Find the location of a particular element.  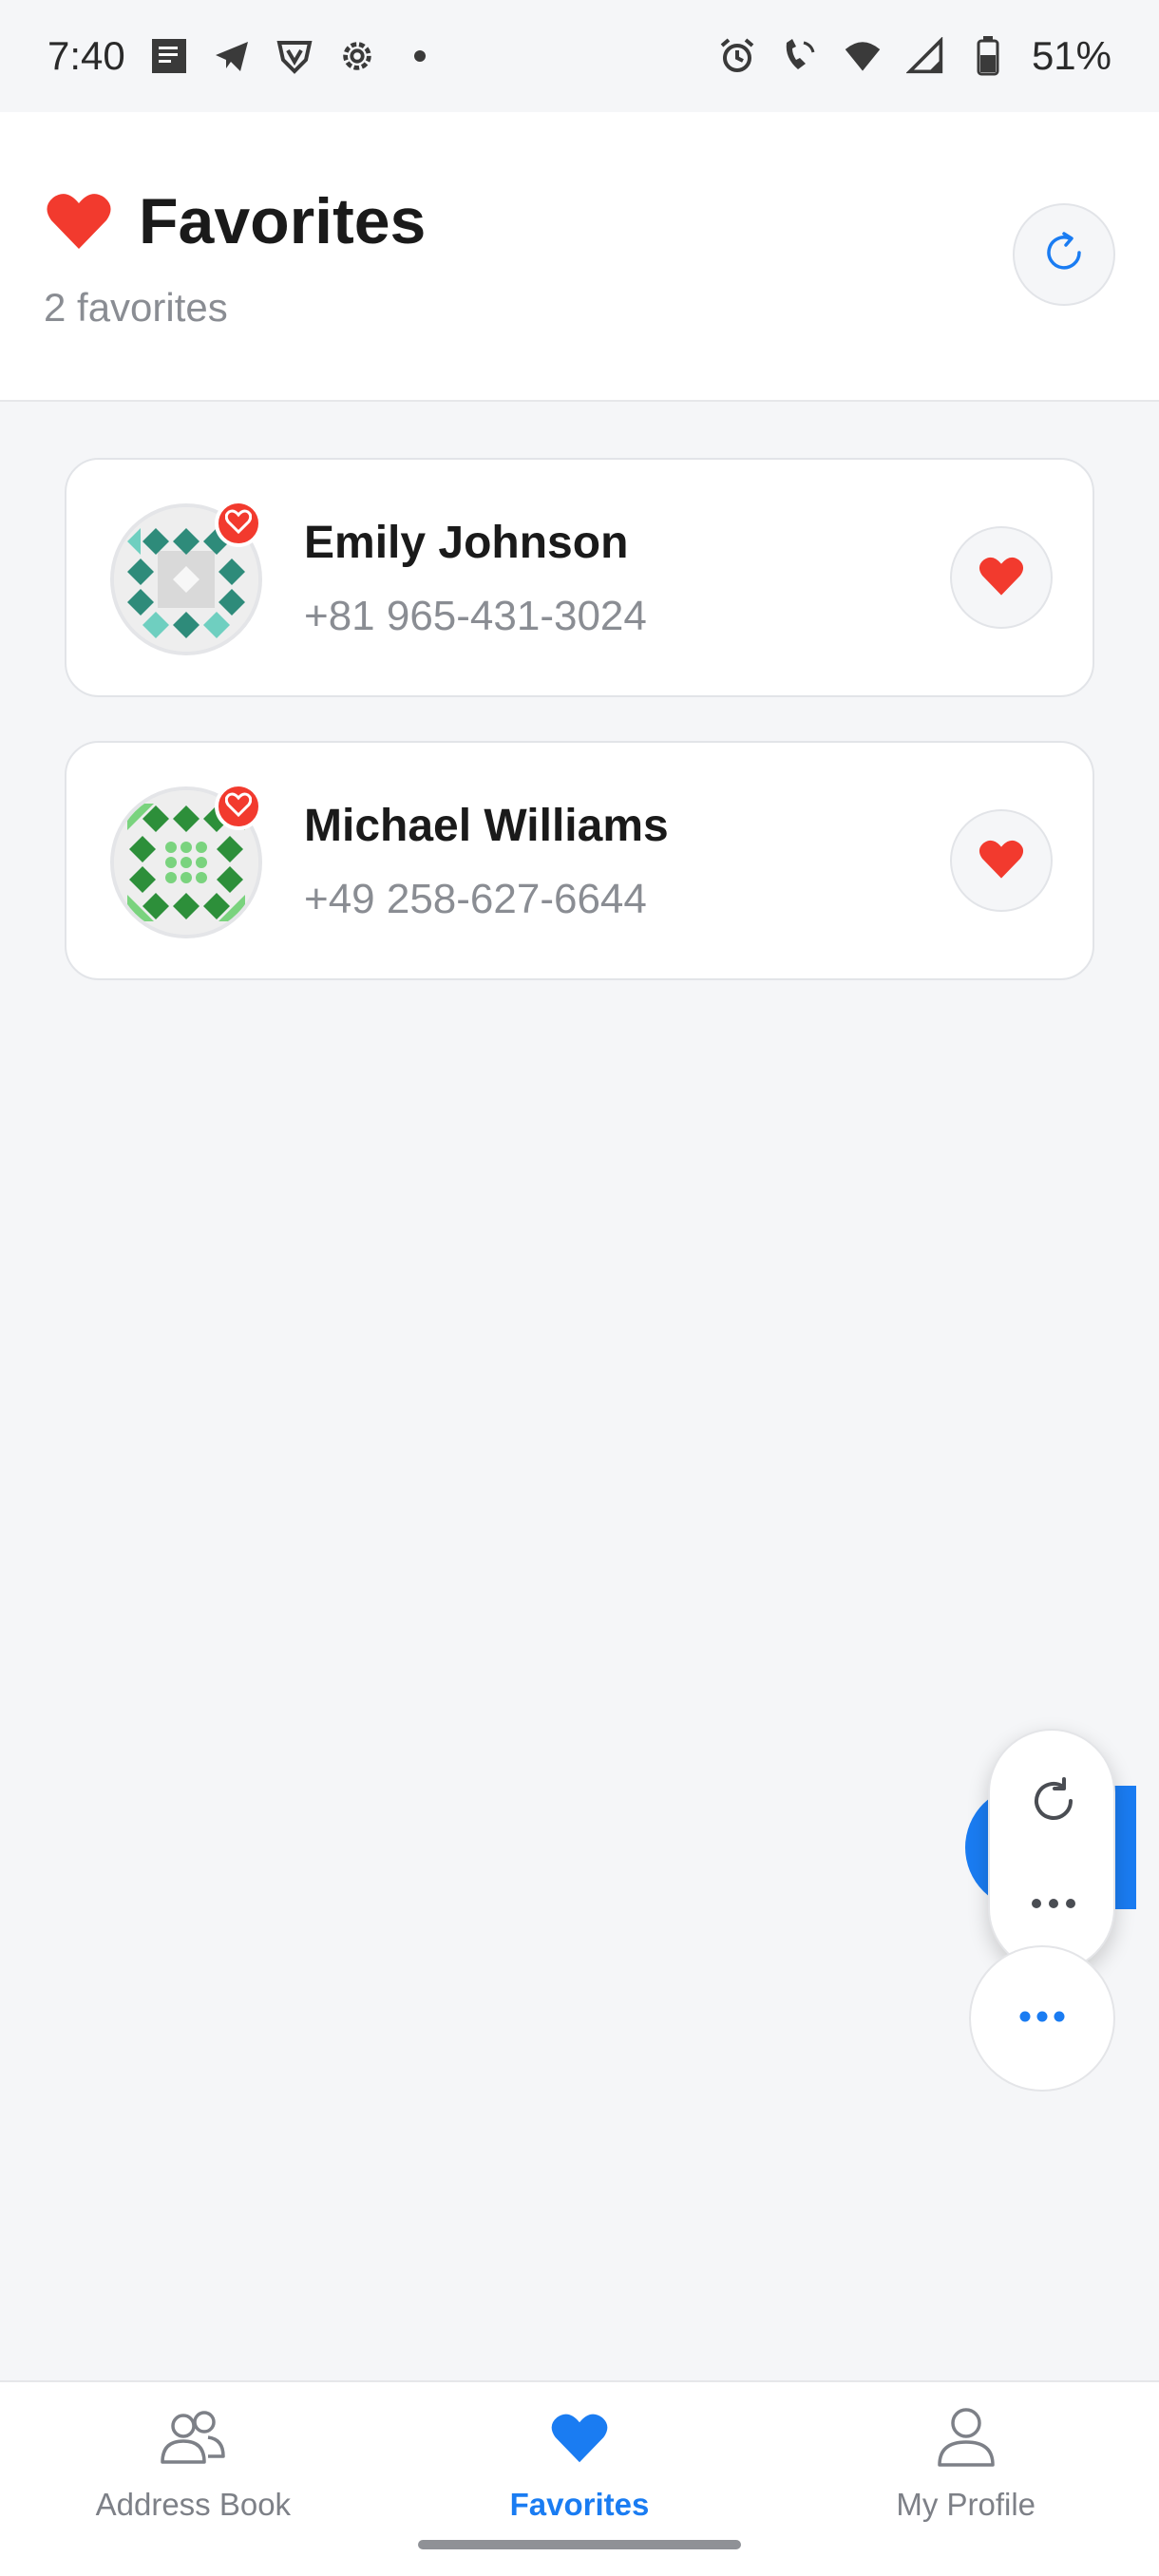

more-options-button is located at coordinates (1042, 2018).